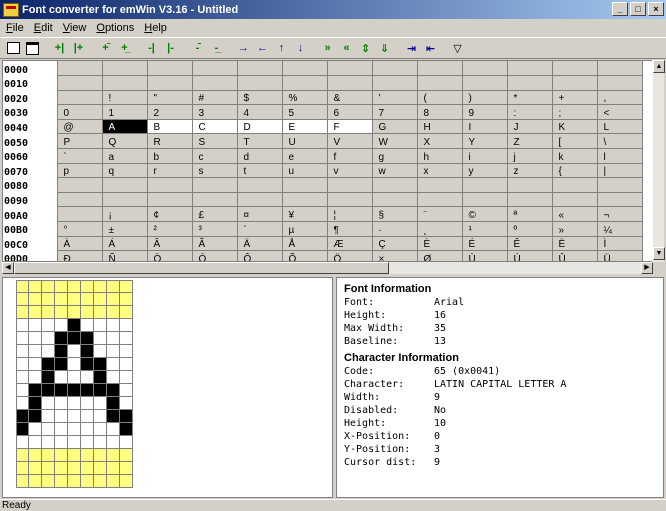 This screenshot has height=511, width=666. Describe the element at coordinates (530, 214) in the screenshot. I see `char-cell: ª` at that location.